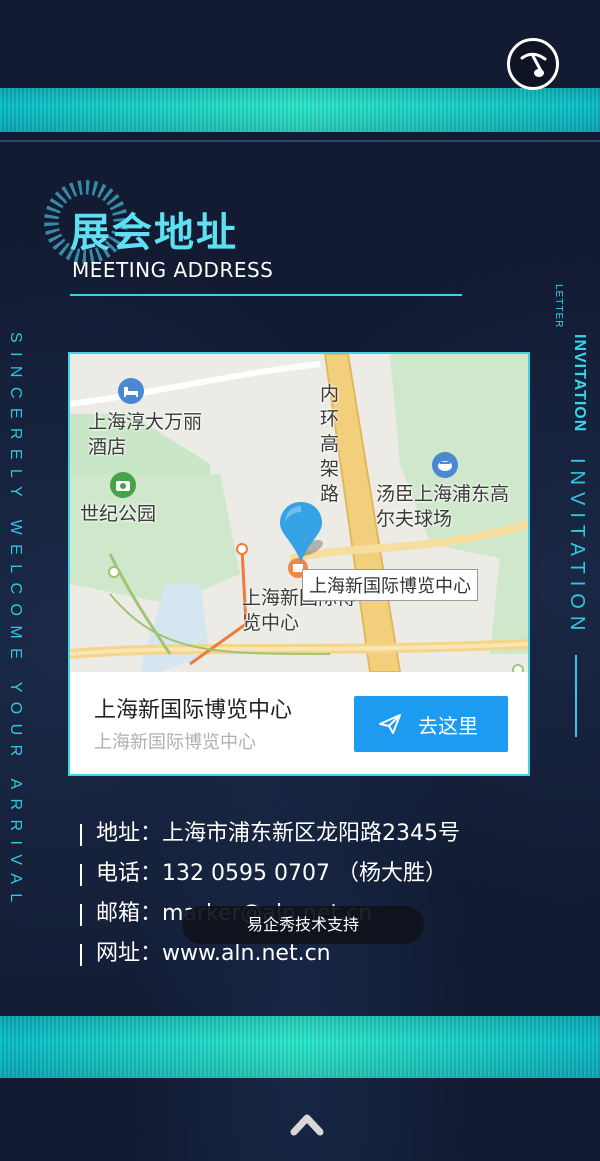 The width and height of the screenshot is (600, 1161). I want to click on golf-icon, so click(445, 465).